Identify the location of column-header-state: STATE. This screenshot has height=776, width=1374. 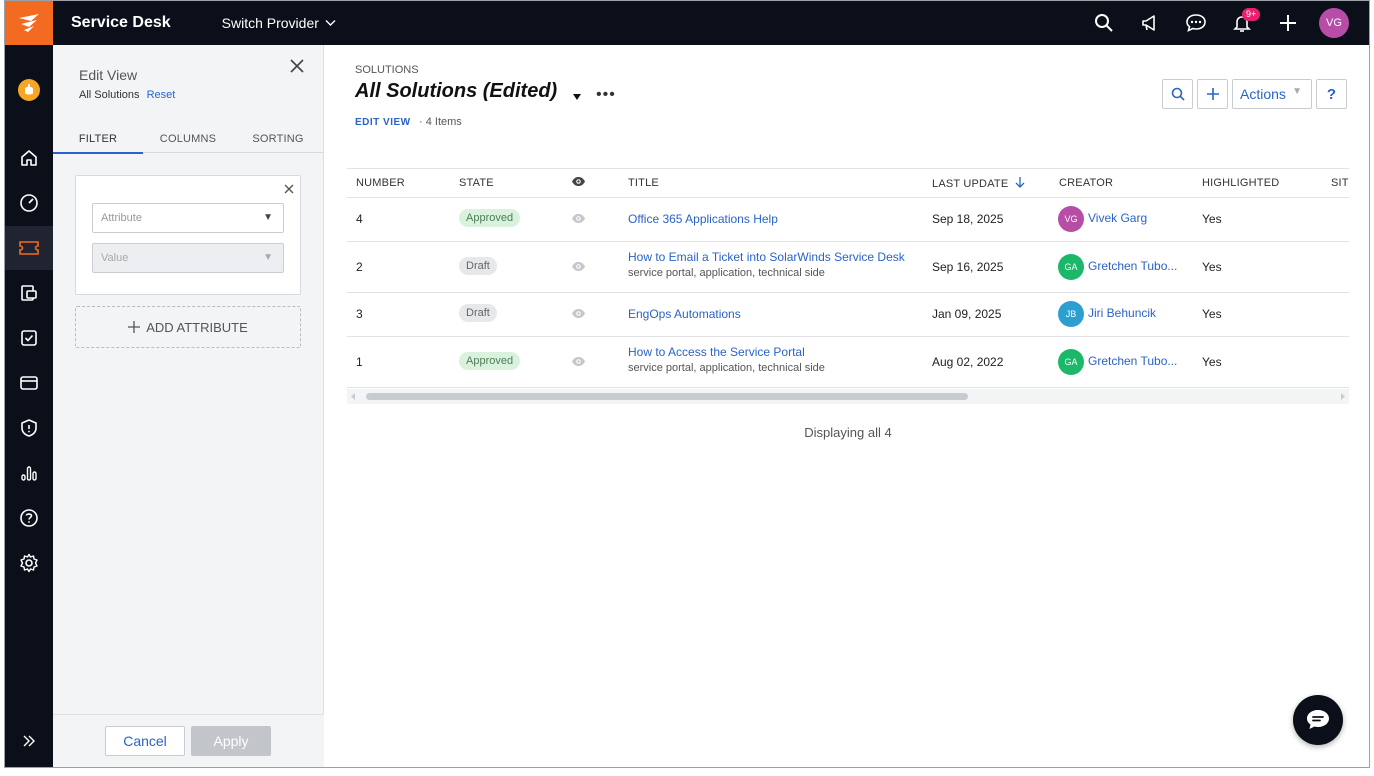
(476, 183).